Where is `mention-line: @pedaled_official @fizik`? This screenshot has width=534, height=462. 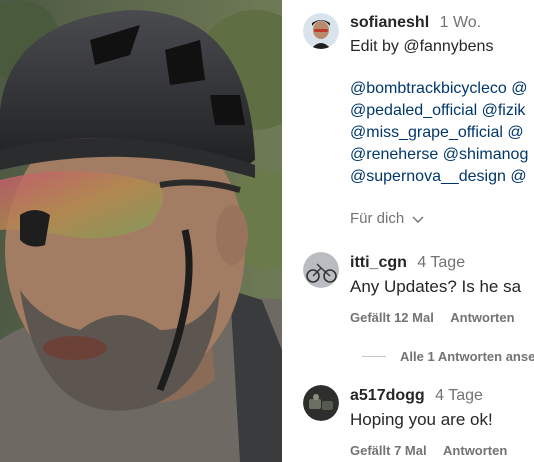
mention-line: @pedaled_official @fizik is located at coordinates (437, 111).